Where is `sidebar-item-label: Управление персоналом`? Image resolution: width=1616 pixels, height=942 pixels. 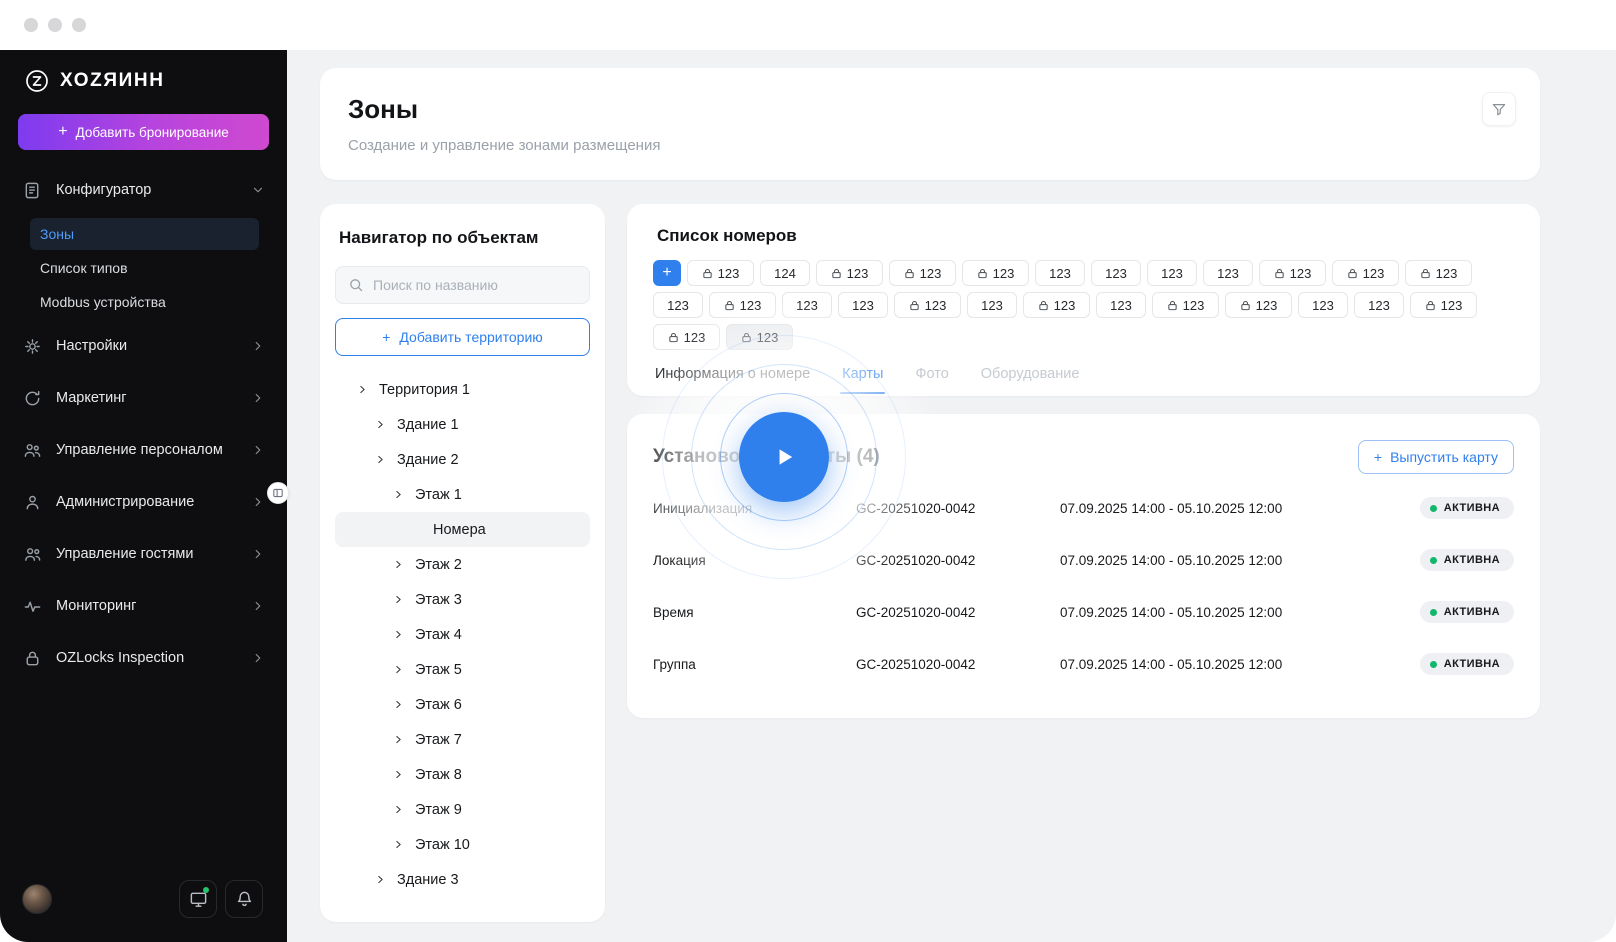 sidebar-item-label: Управление персоналом is located at coordinates (139, 450).